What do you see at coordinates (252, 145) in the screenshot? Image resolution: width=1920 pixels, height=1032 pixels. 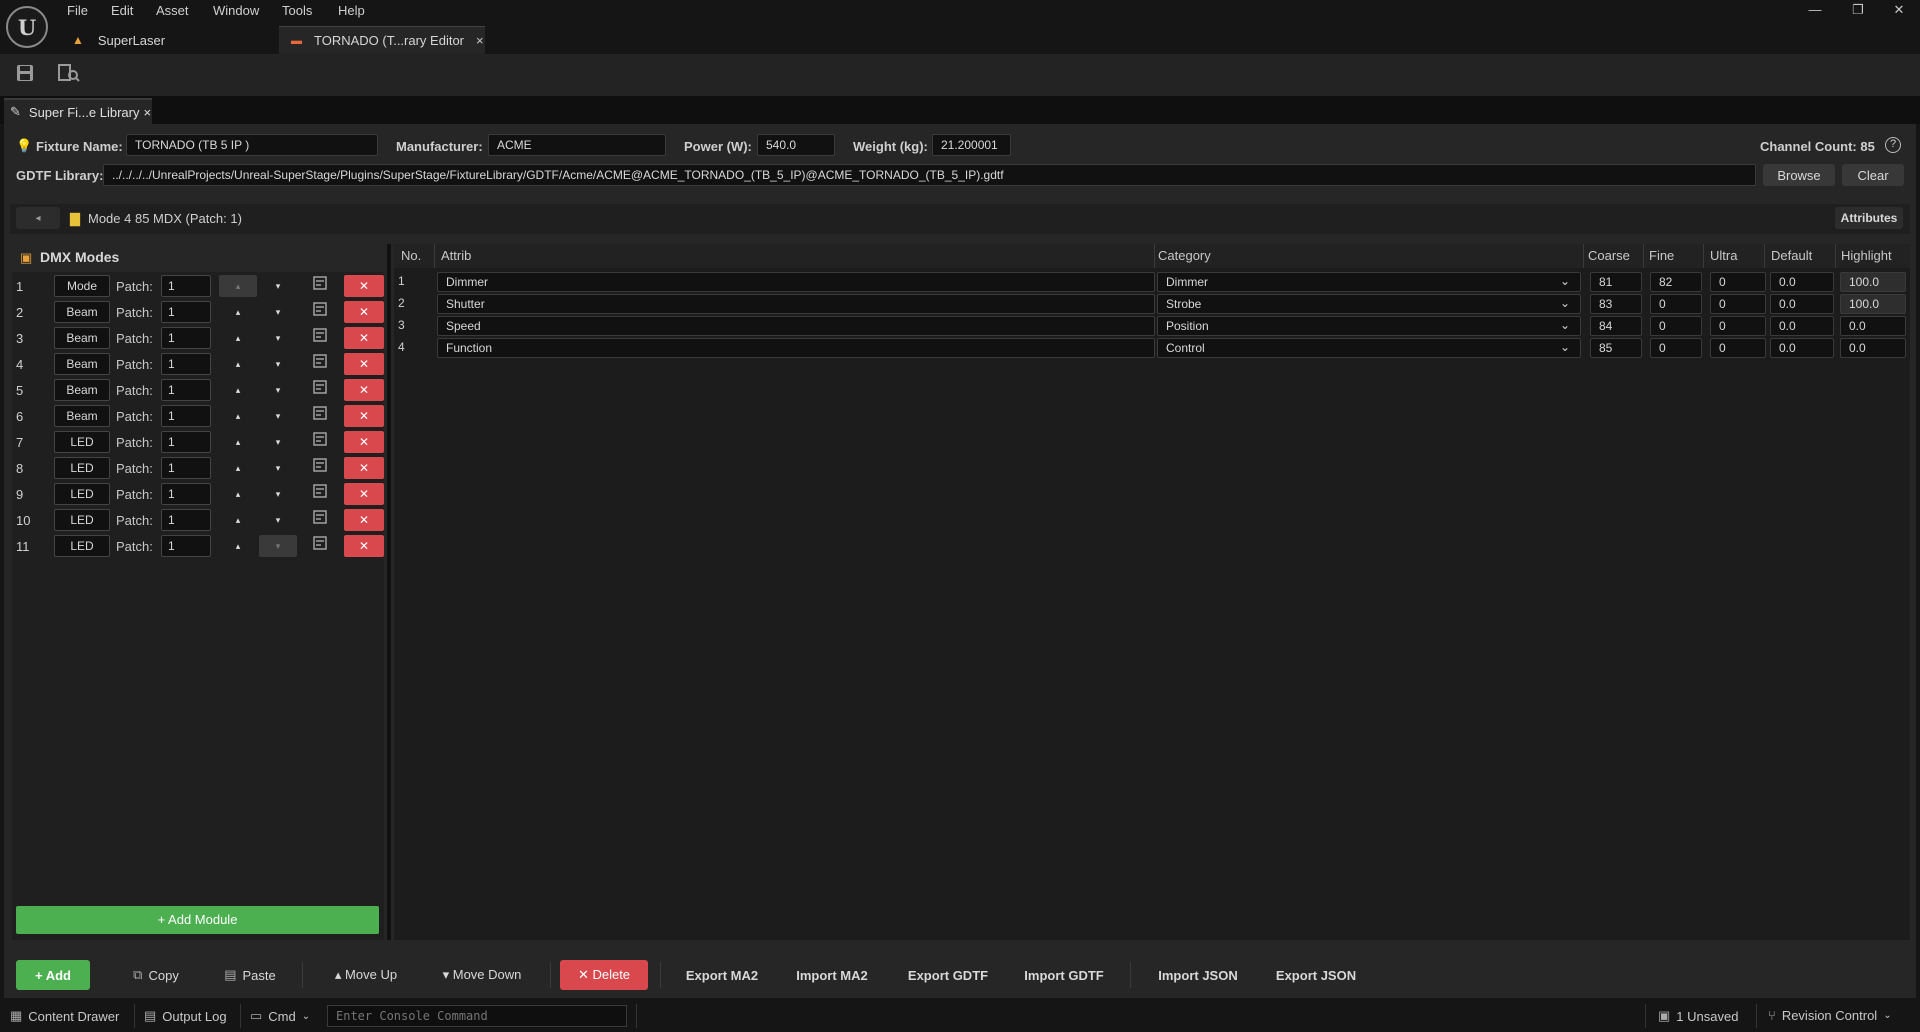 I see `fixture-name-field: TORNADO (TB 5 IP )` at bounding box center [252, 145].